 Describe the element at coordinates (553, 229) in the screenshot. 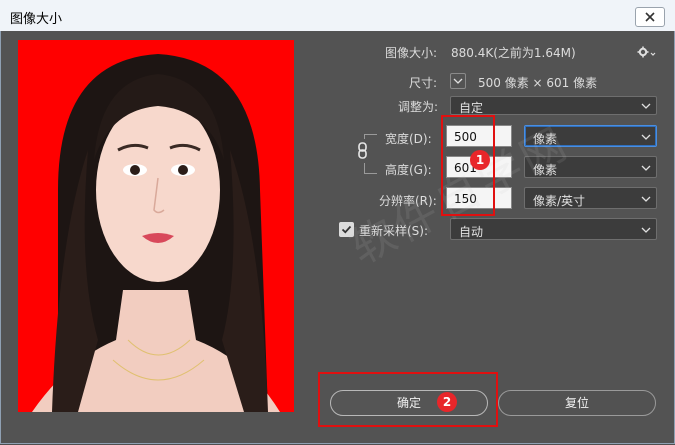

I see `resample-select: 自动` at that location.